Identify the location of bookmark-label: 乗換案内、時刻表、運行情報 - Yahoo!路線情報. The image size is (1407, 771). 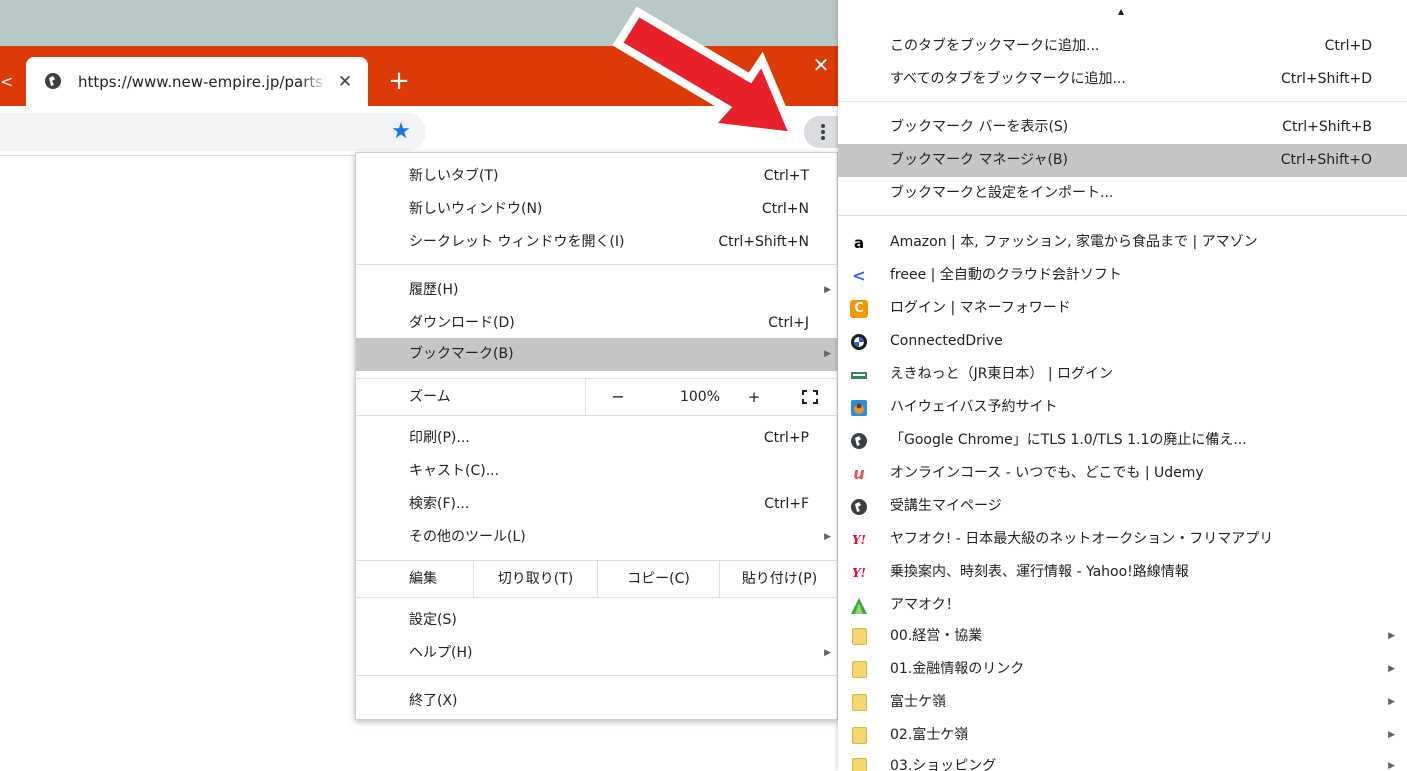
(1039, 572).